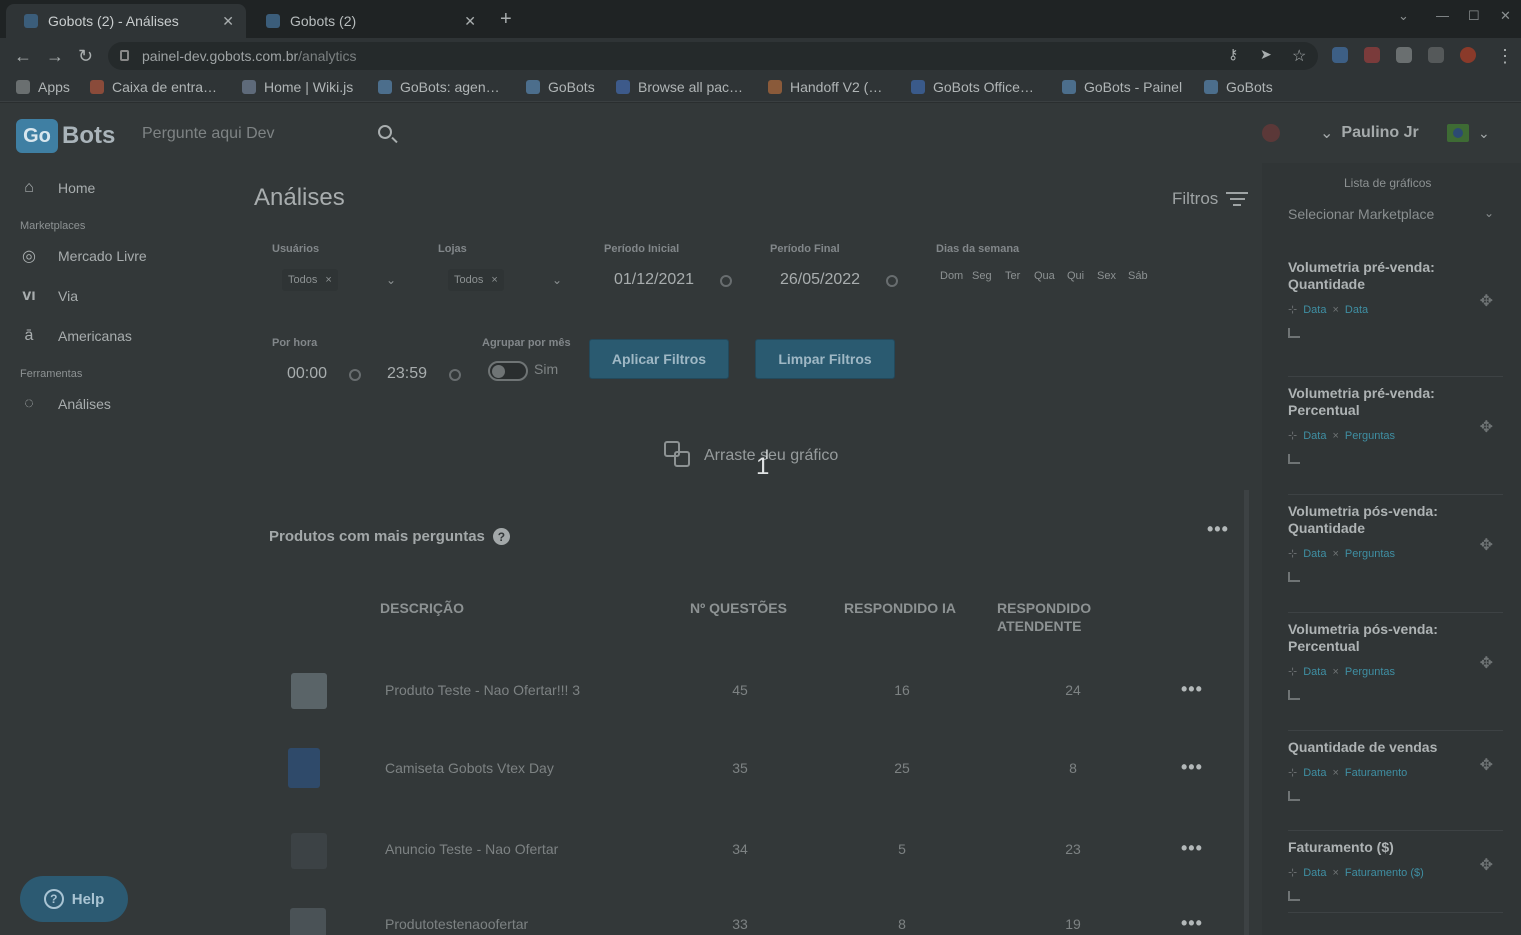 The width and height of the screenshot is (1521, 935). What do you see at coordinates (476, 280) in the screenshot?
I see `lojas-chip: Todos ×` at bounding box center [476, 280].